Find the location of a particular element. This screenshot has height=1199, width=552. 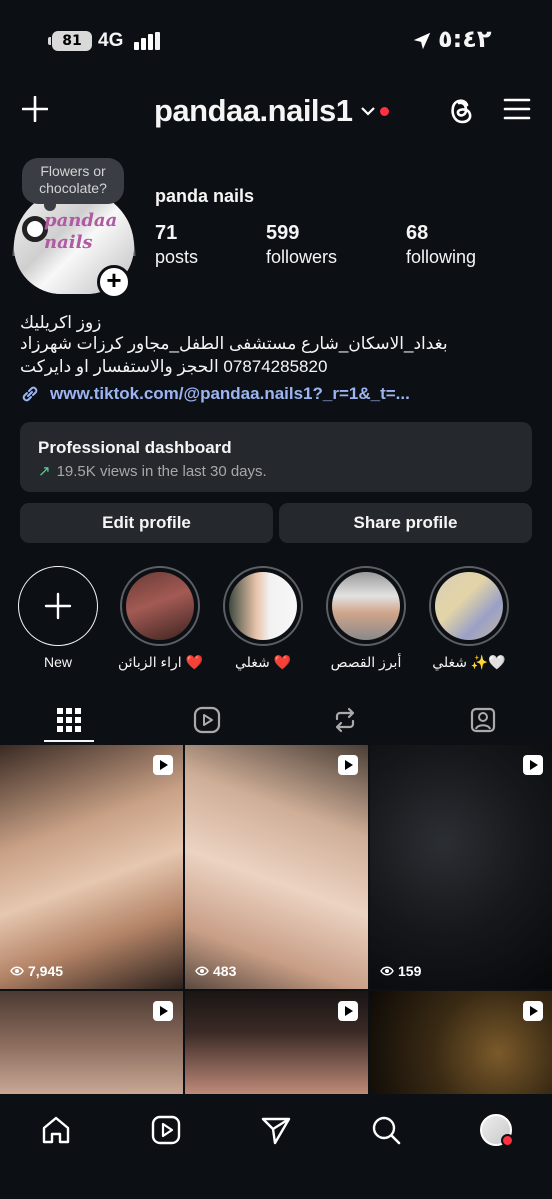

send-icon is located at coordinates (276, 1131).